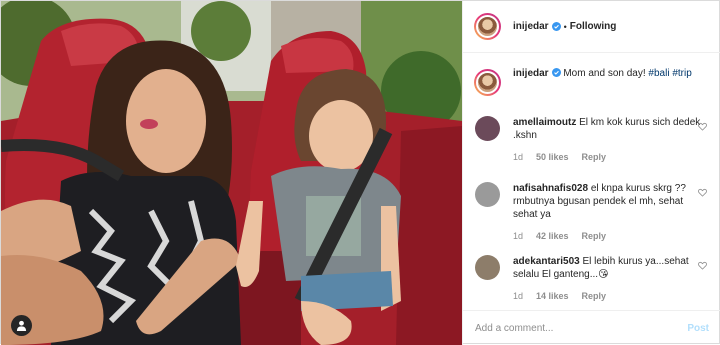 The image size is (720, 345). What do you see at coordinates (531, 73) in the screenshot?
I see `caption-username: inijedar` at bounding box center [531, 73].